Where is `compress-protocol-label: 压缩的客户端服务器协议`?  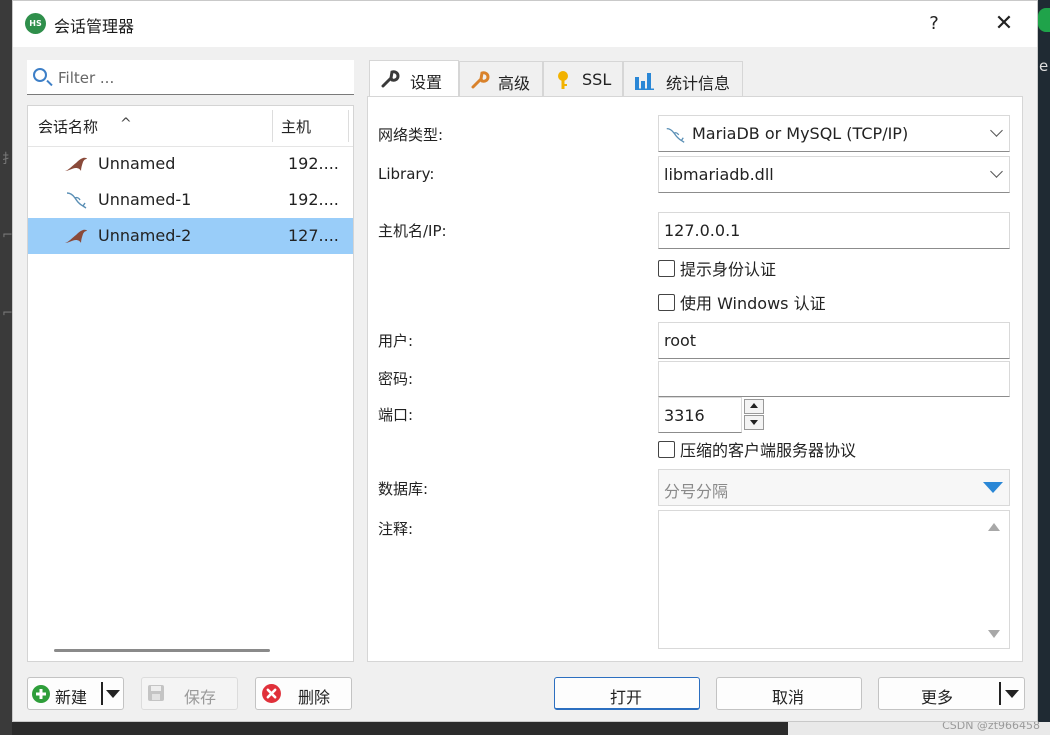
compress-protocol-label: 压缩的客户端服务器协议 is located at coordinates (768, 450).